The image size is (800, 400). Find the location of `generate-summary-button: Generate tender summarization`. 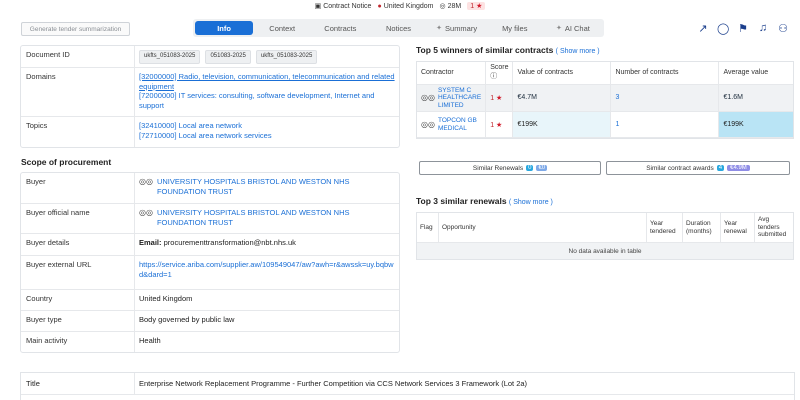

generate-summary-button: Generate tender summarization is located at coordinates (75, 29).